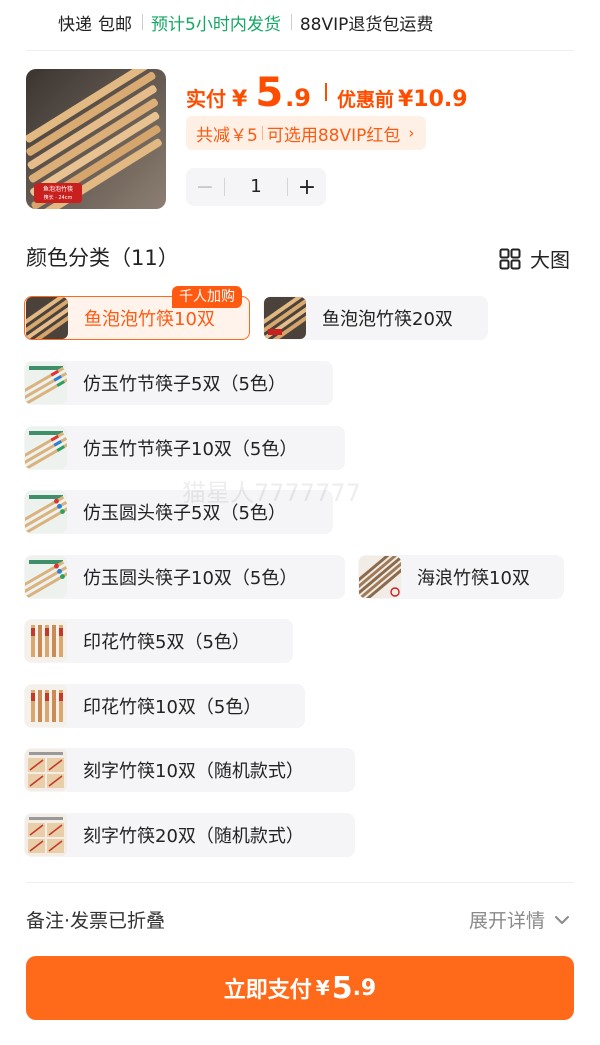 Image resolution: width=600 pixels, height=1045 pixels. What do you see at coordinates (102, 258) in the screenshot?
I see `variant-section-title: 颜色分类（11）` at bounding box center [102, 258].